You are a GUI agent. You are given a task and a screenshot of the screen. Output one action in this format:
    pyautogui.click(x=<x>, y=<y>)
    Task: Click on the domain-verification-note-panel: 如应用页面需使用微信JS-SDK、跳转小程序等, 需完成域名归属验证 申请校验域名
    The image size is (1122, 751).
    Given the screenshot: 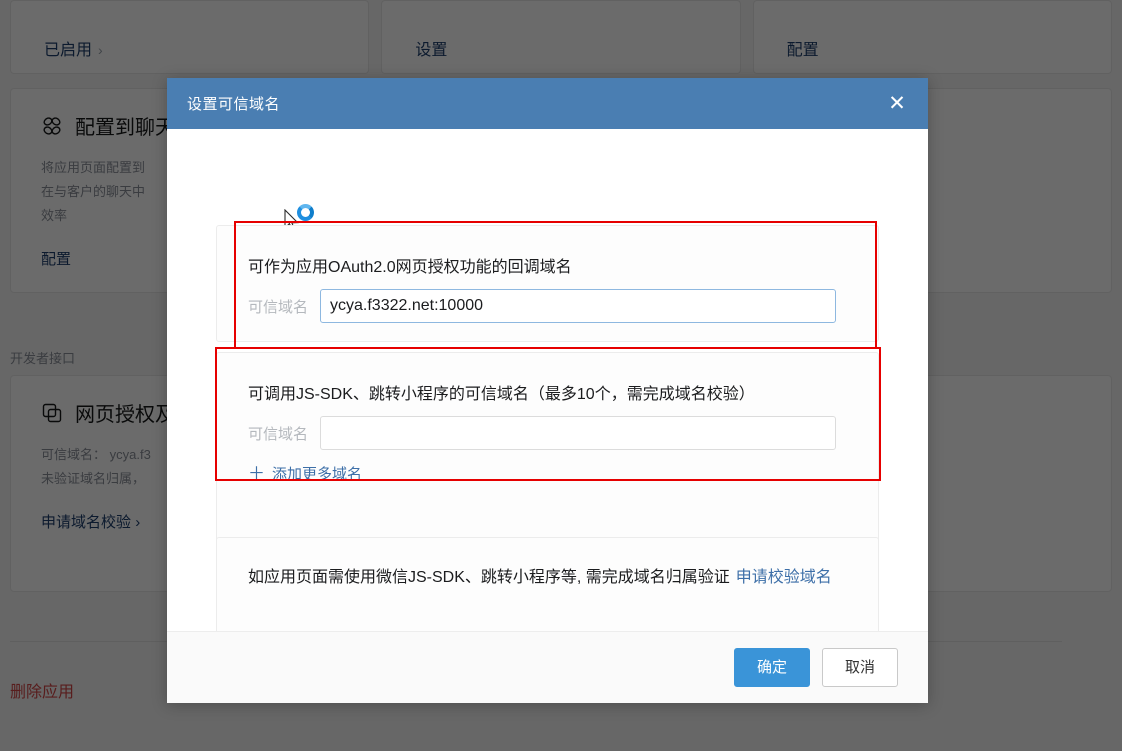 What is the action you would take?
    pyautogui.click(x=547, y=584)
    